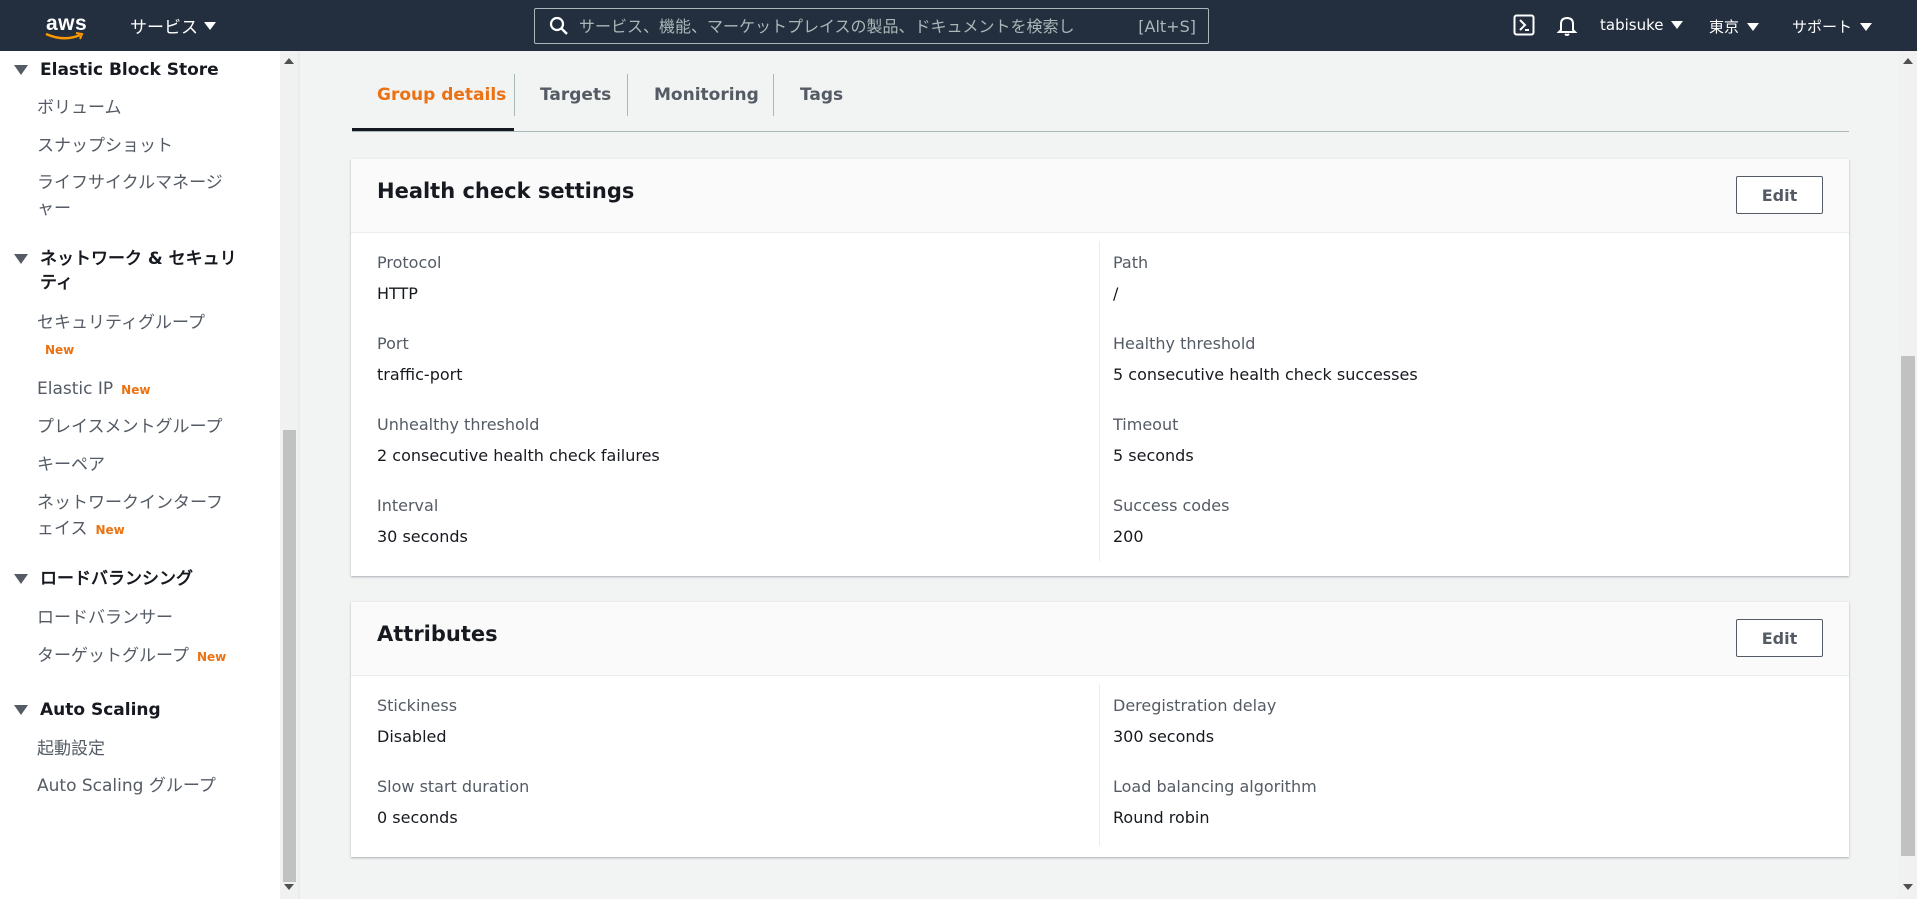 This screenshot has height=899, width=1917. I want to click on sidebar-item-elastic-ip: Elastic IP New, so click(93, 389).